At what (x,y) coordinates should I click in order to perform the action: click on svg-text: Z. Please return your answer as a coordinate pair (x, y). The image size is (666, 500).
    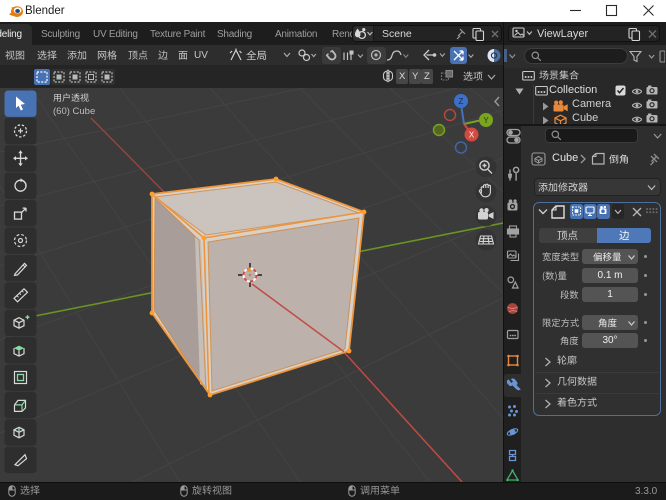
    Looking at the image, I should click on (461, 101).